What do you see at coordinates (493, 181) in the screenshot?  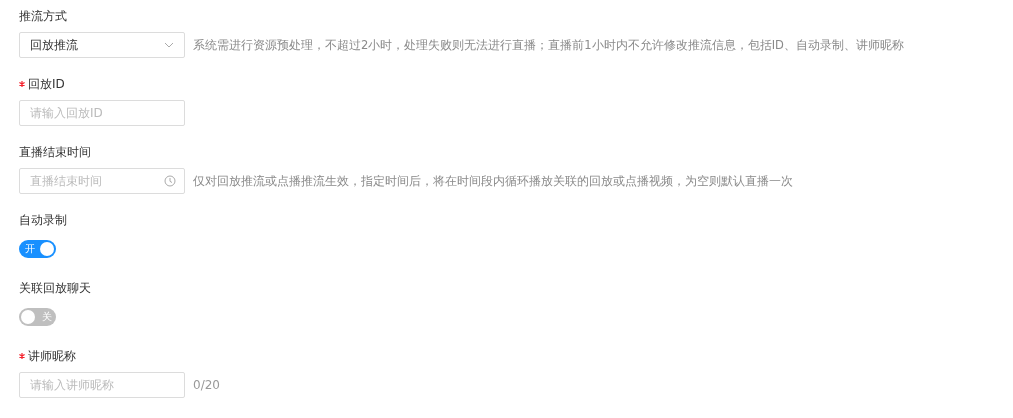 I see `hint-text: 仅对回放推流或点播推流生效，指定时间后，将在时间段内循环播放关联的回放或点播视频，为空则默认直播一次` at bounding box center [493, 181].